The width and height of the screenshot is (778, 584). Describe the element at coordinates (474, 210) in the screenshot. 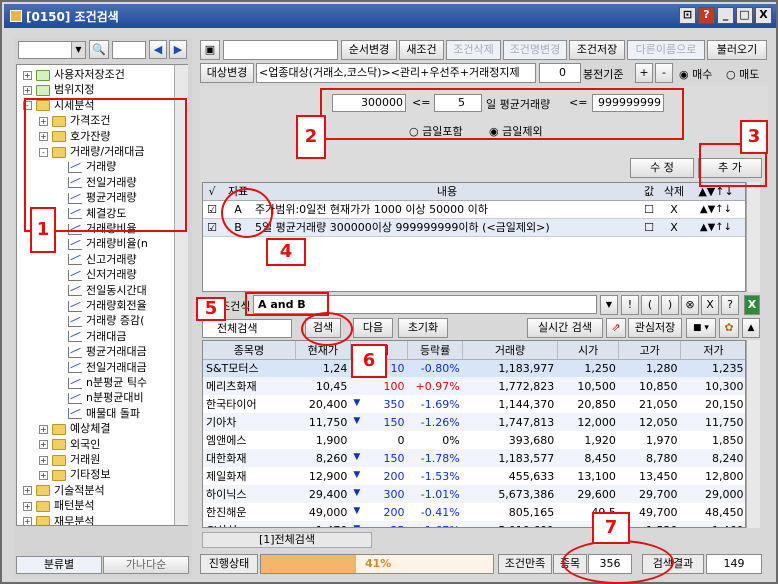

I see `condition-row: ☑ A 주가범위:0일전 현재가가 1000 이상 50000 이하 ☐ X ▲▼↑↓` at that location.